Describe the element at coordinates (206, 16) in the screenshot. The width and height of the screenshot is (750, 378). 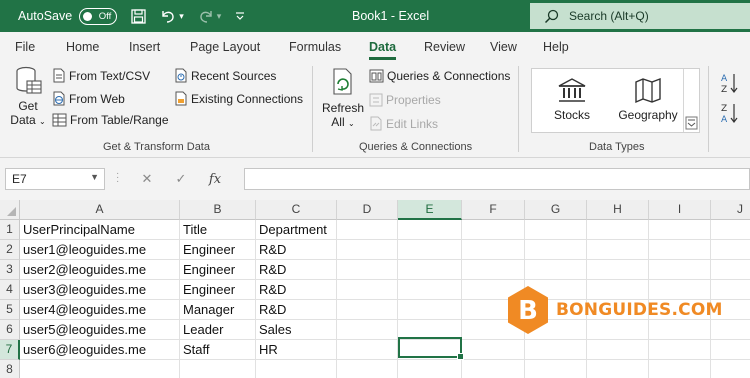
I see `redo-icon` at that location.